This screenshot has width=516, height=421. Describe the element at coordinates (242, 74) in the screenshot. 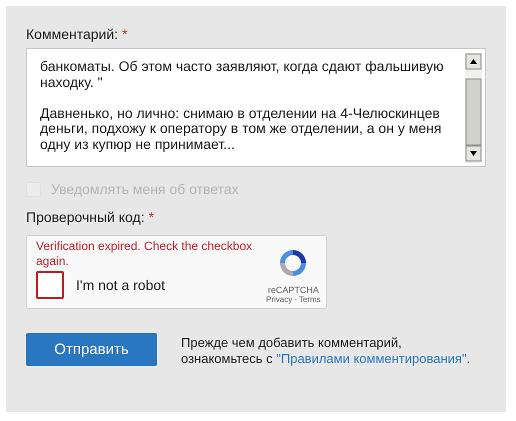

I see `comment-text: банкоматы. Об этом часто заявляют, когда сдают фальшивую находку. "` at that location.